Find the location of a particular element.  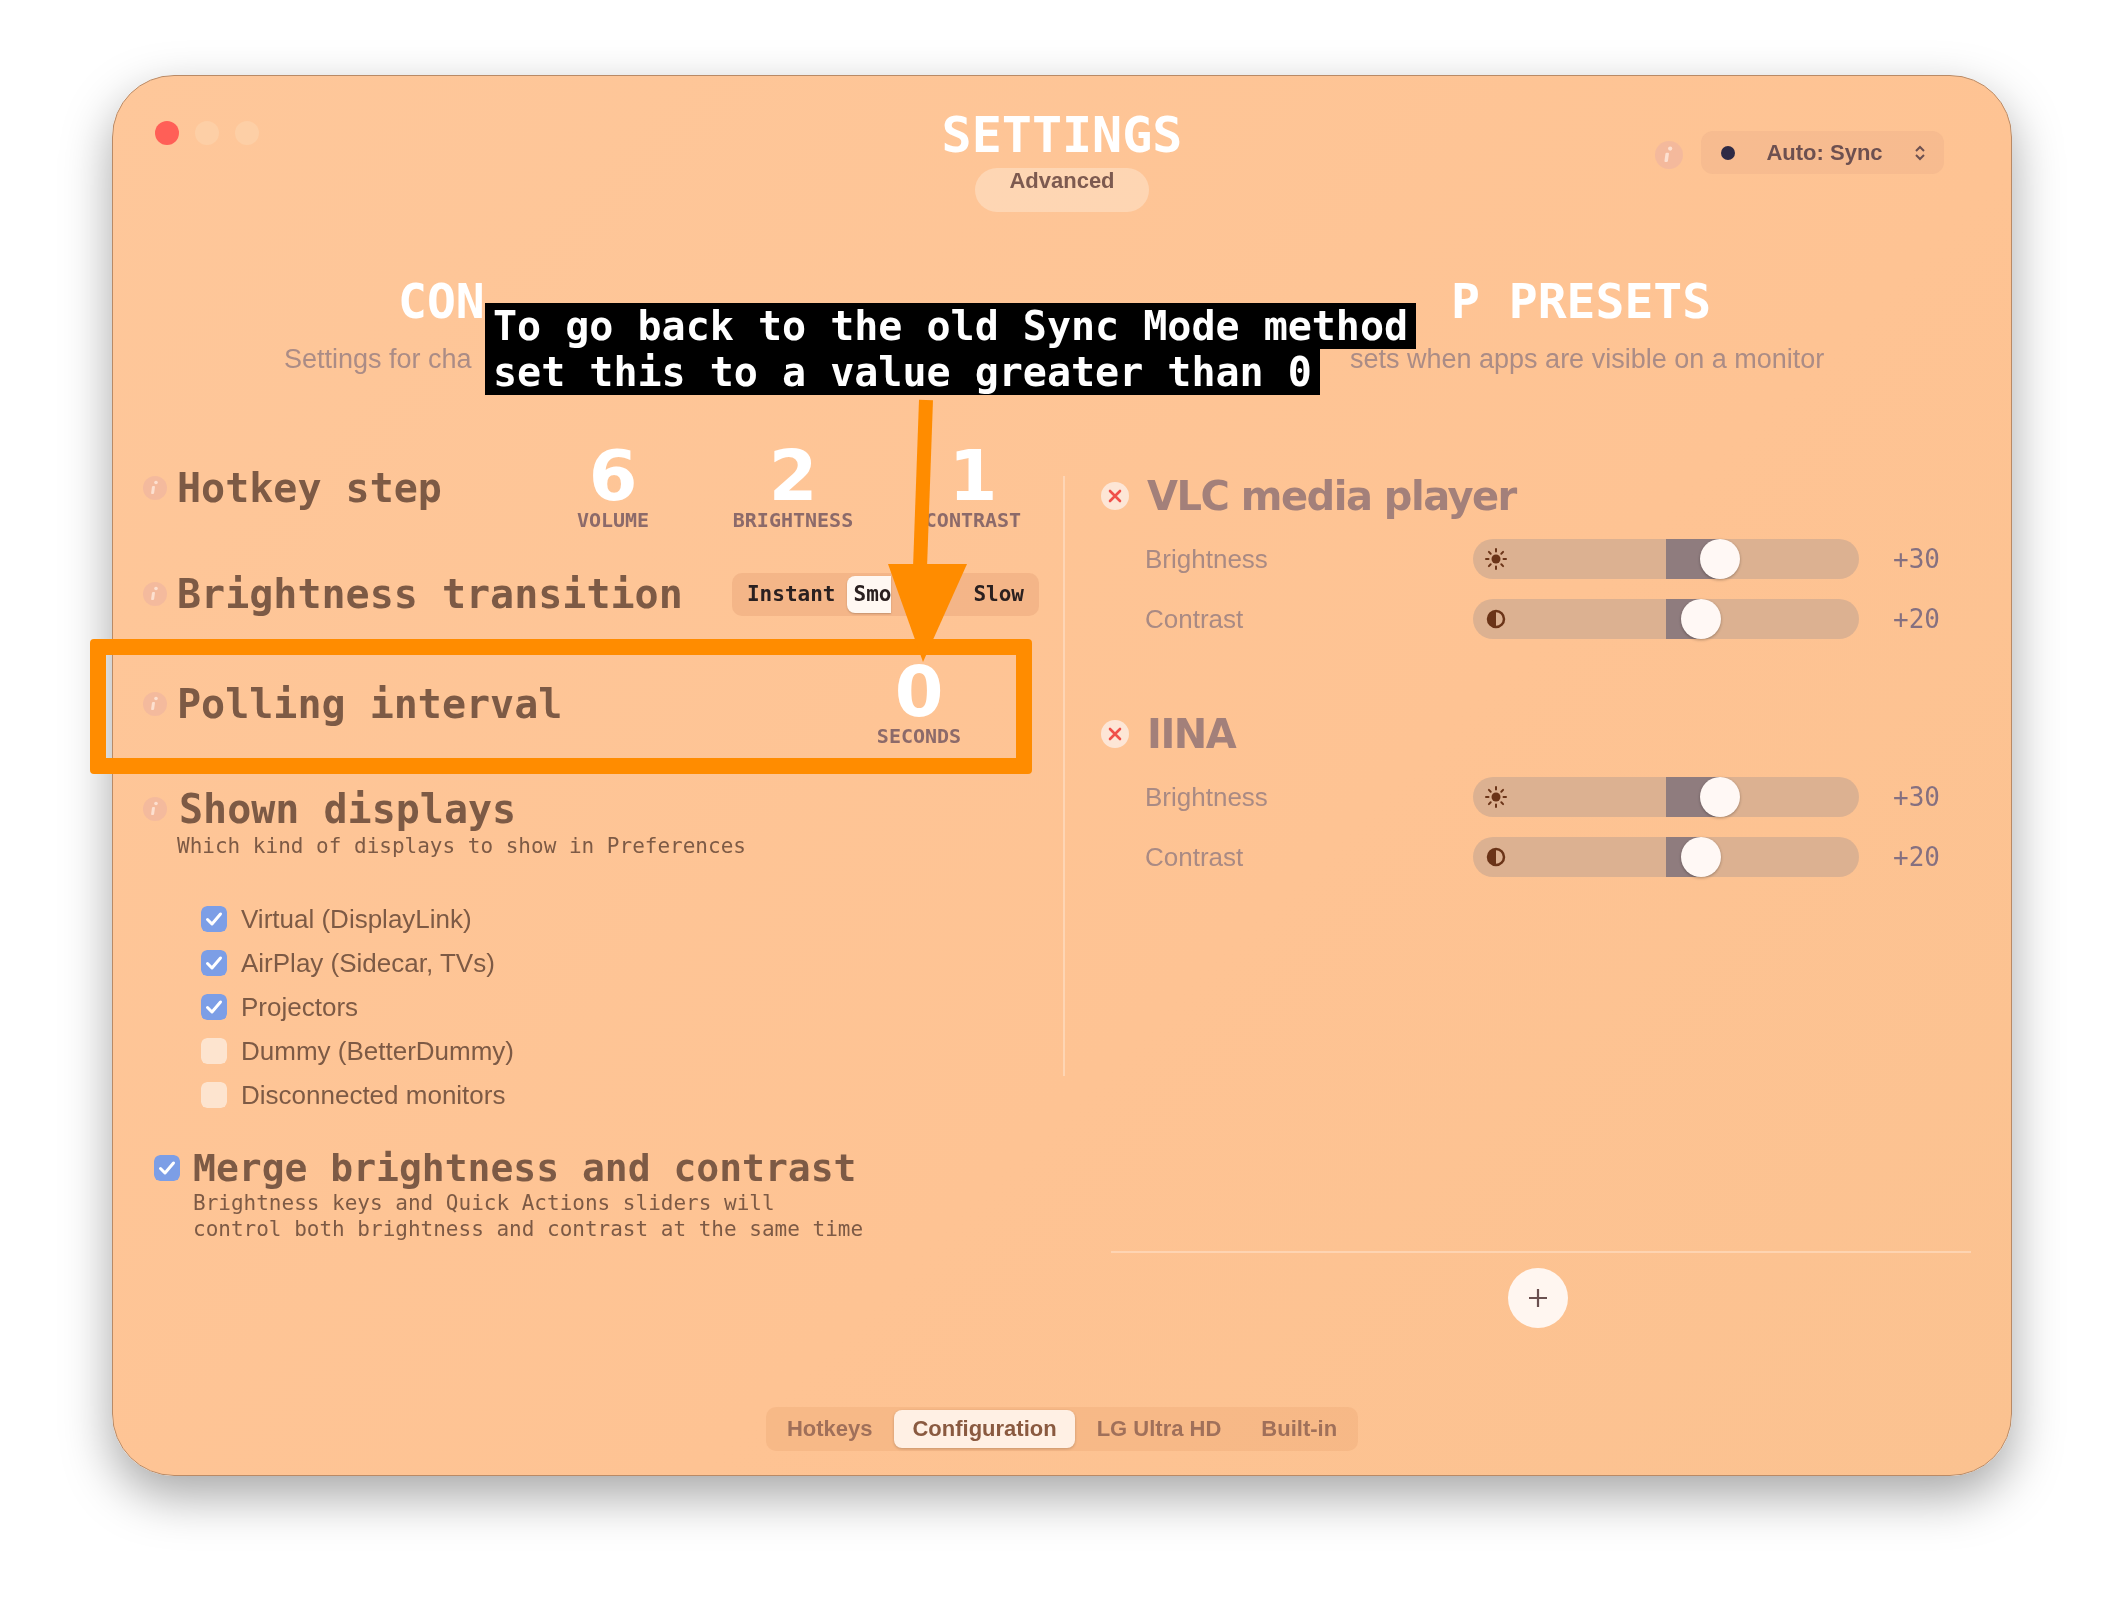

step-value: 1 is located at coordinates (973, 476).